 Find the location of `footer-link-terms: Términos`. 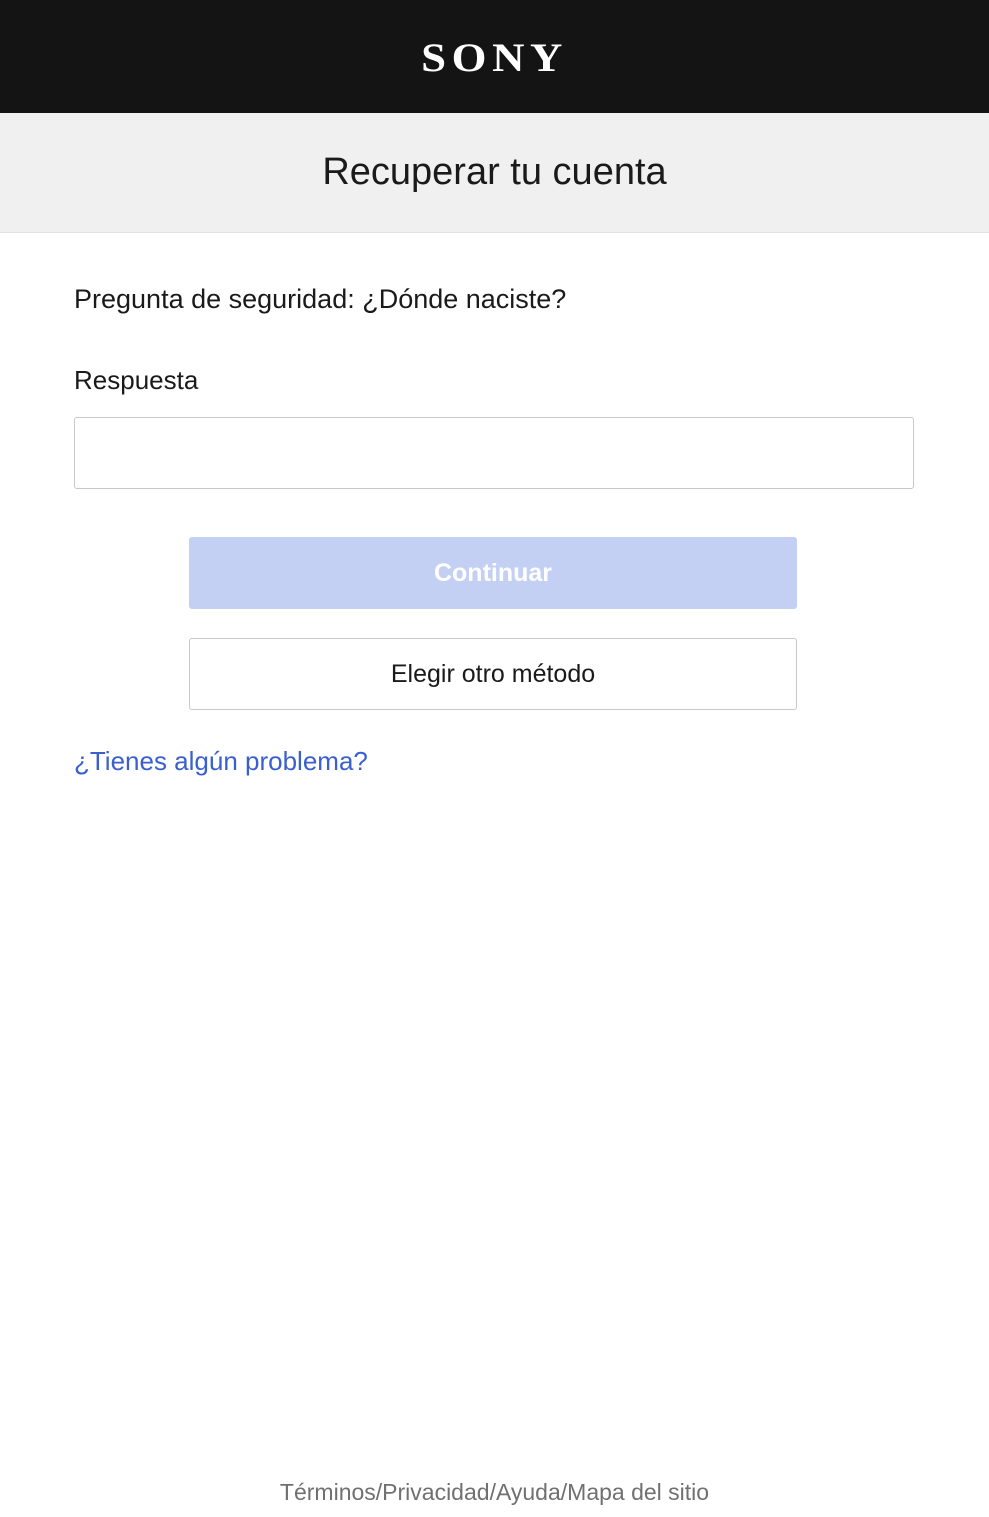

footer-link-terms: Términos is located at coordinates (328, 1492).